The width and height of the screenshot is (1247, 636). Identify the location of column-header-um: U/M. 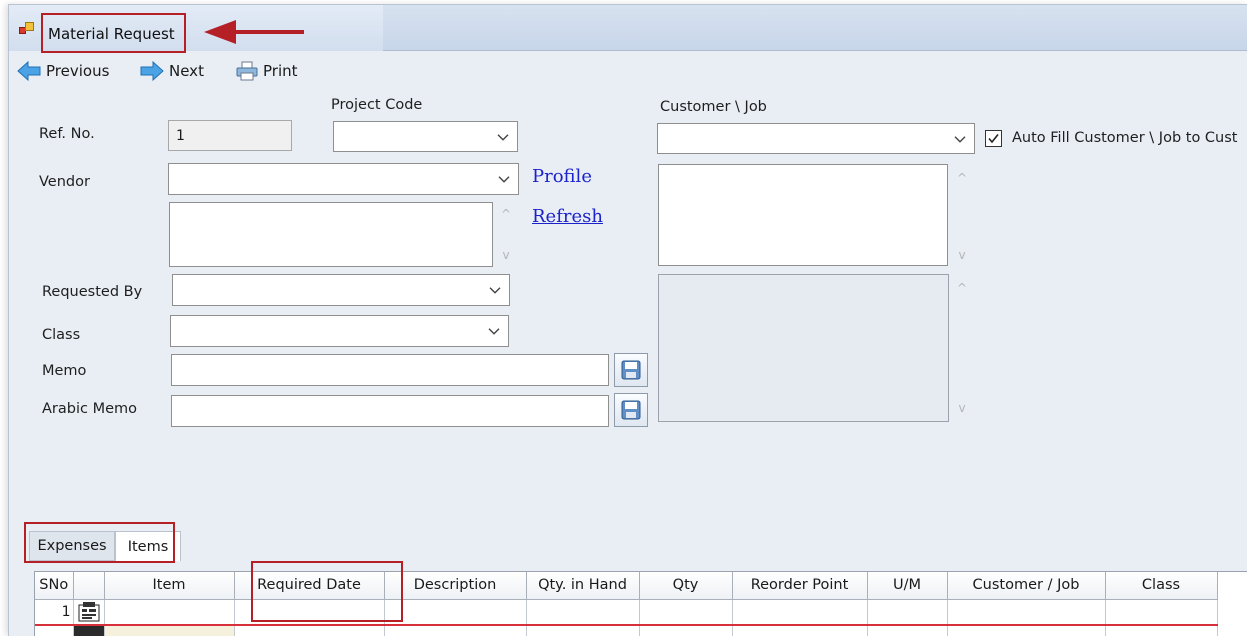
(907, 586).